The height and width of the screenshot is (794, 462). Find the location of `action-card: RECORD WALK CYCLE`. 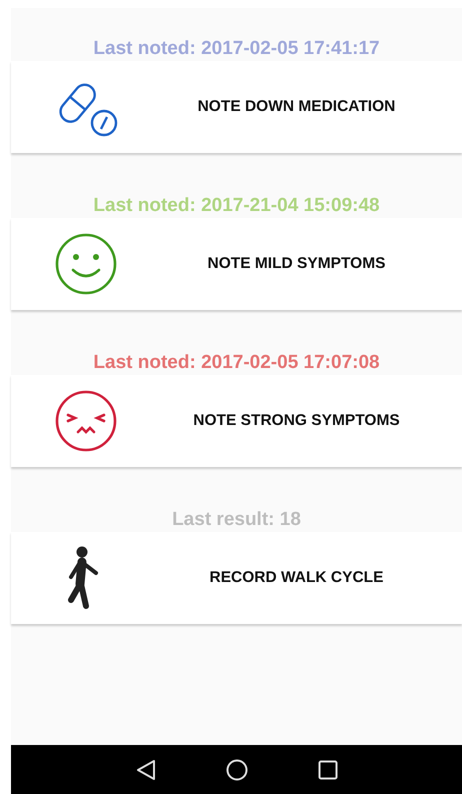

action-card: RECORD WALK CYCLE is located at coordinates (236, 578).